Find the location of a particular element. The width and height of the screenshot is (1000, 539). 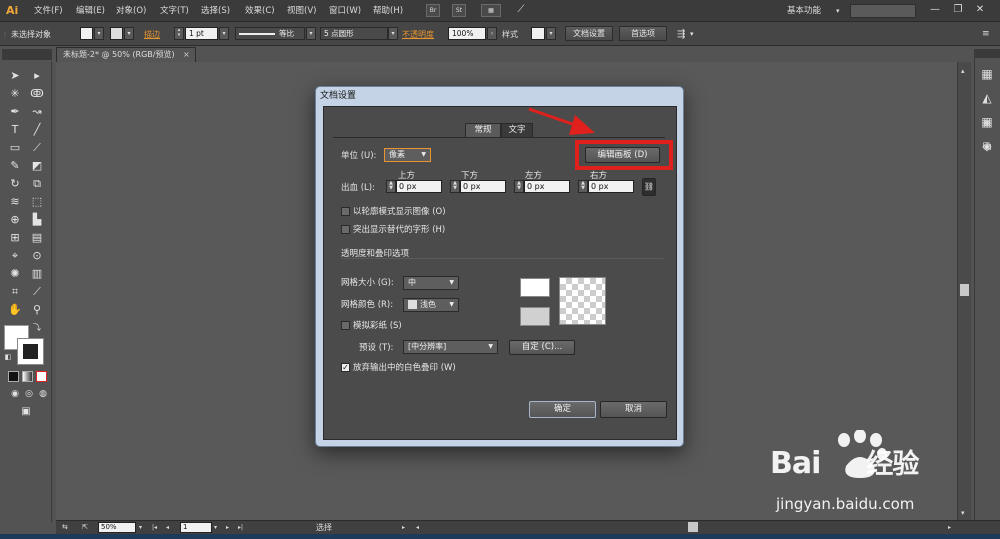

symbol-sprayer-tool-icon: ✺ is located at coordinates (15, 274).